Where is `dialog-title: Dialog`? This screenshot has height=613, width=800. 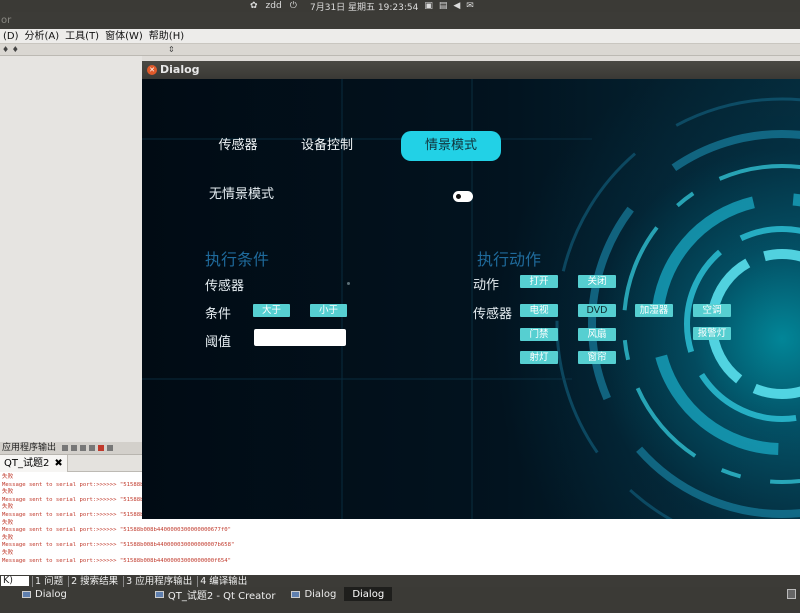 dialog-title: Dialog is located at coordinates (180, 69).